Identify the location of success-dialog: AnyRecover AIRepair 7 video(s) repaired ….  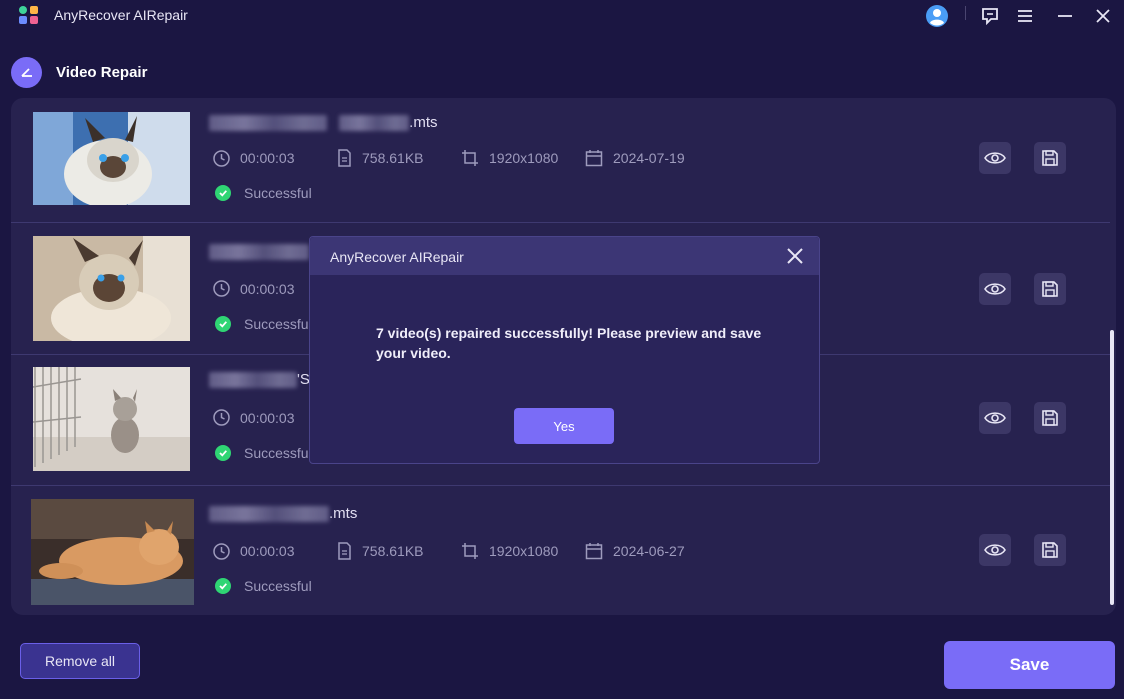
(564, 350).